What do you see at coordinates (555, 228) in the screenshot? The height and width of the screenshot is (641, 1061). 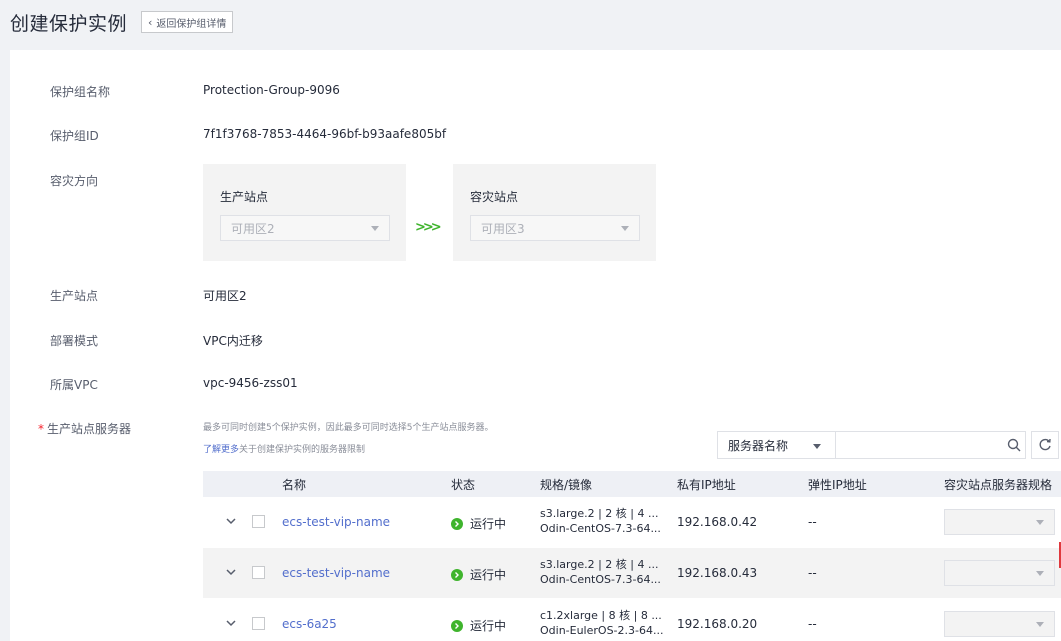 I see `dr-site-select: 可用区3` at bounding box center [555, 228].